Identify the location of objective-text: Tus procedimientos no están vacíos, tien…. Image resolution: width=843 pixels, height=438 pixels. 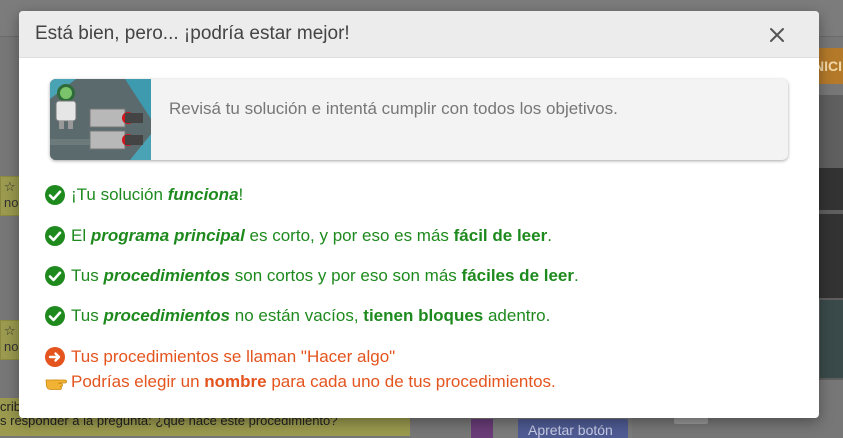
(311, 315).